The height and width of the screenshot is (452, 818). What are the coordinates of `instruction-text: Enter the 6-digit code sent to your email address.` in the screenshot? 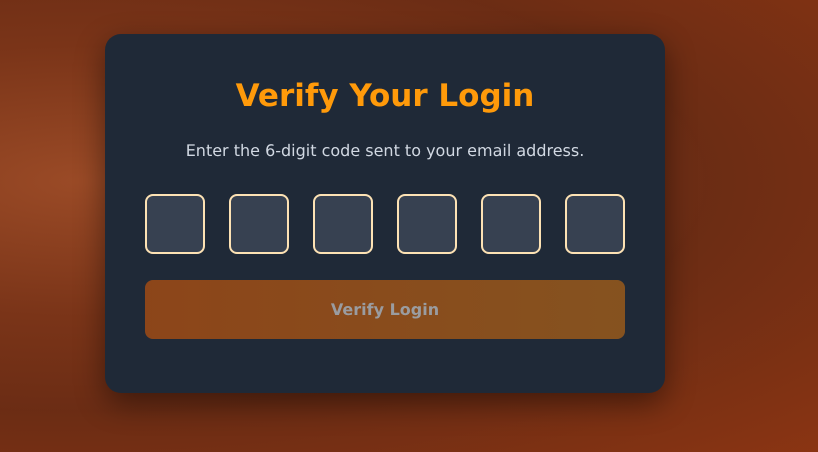 It's located at (385, 151).